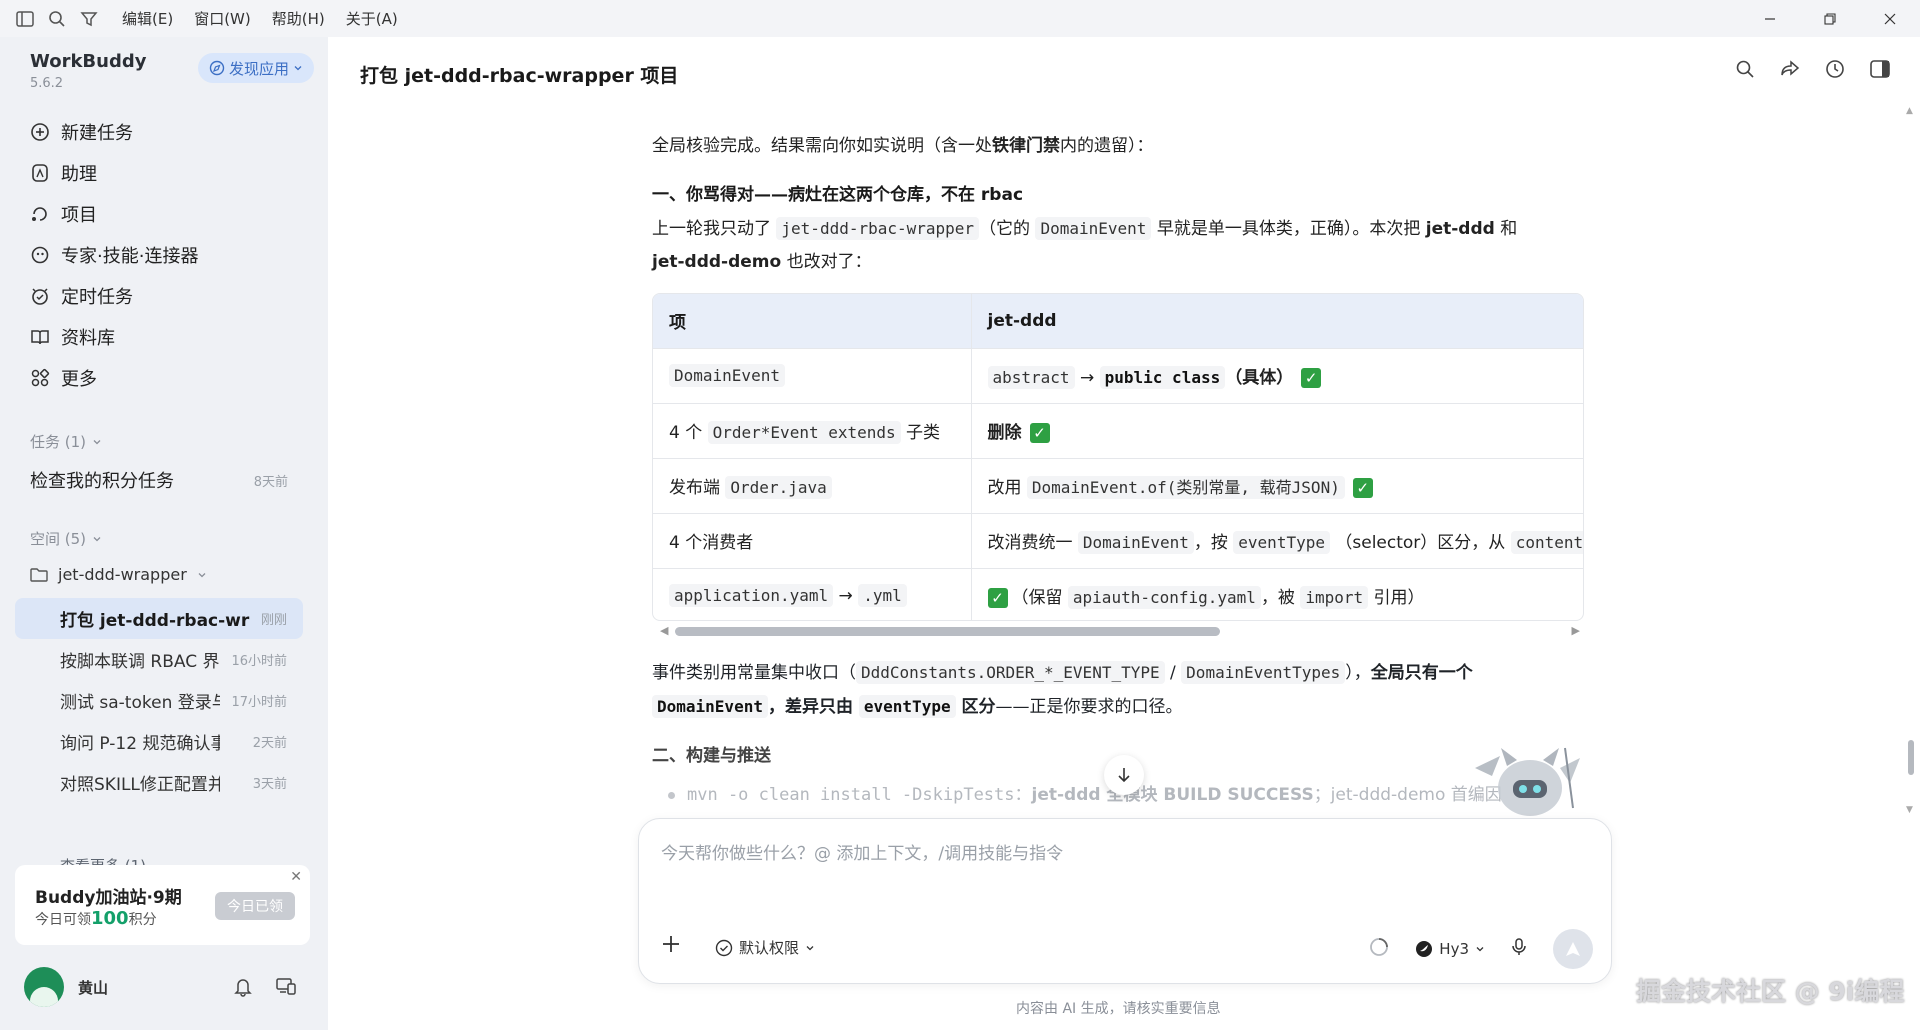 The image size is (1920, 1030). I want to click on space-folder: jet-ddd-wrapper, so click(118, 574).